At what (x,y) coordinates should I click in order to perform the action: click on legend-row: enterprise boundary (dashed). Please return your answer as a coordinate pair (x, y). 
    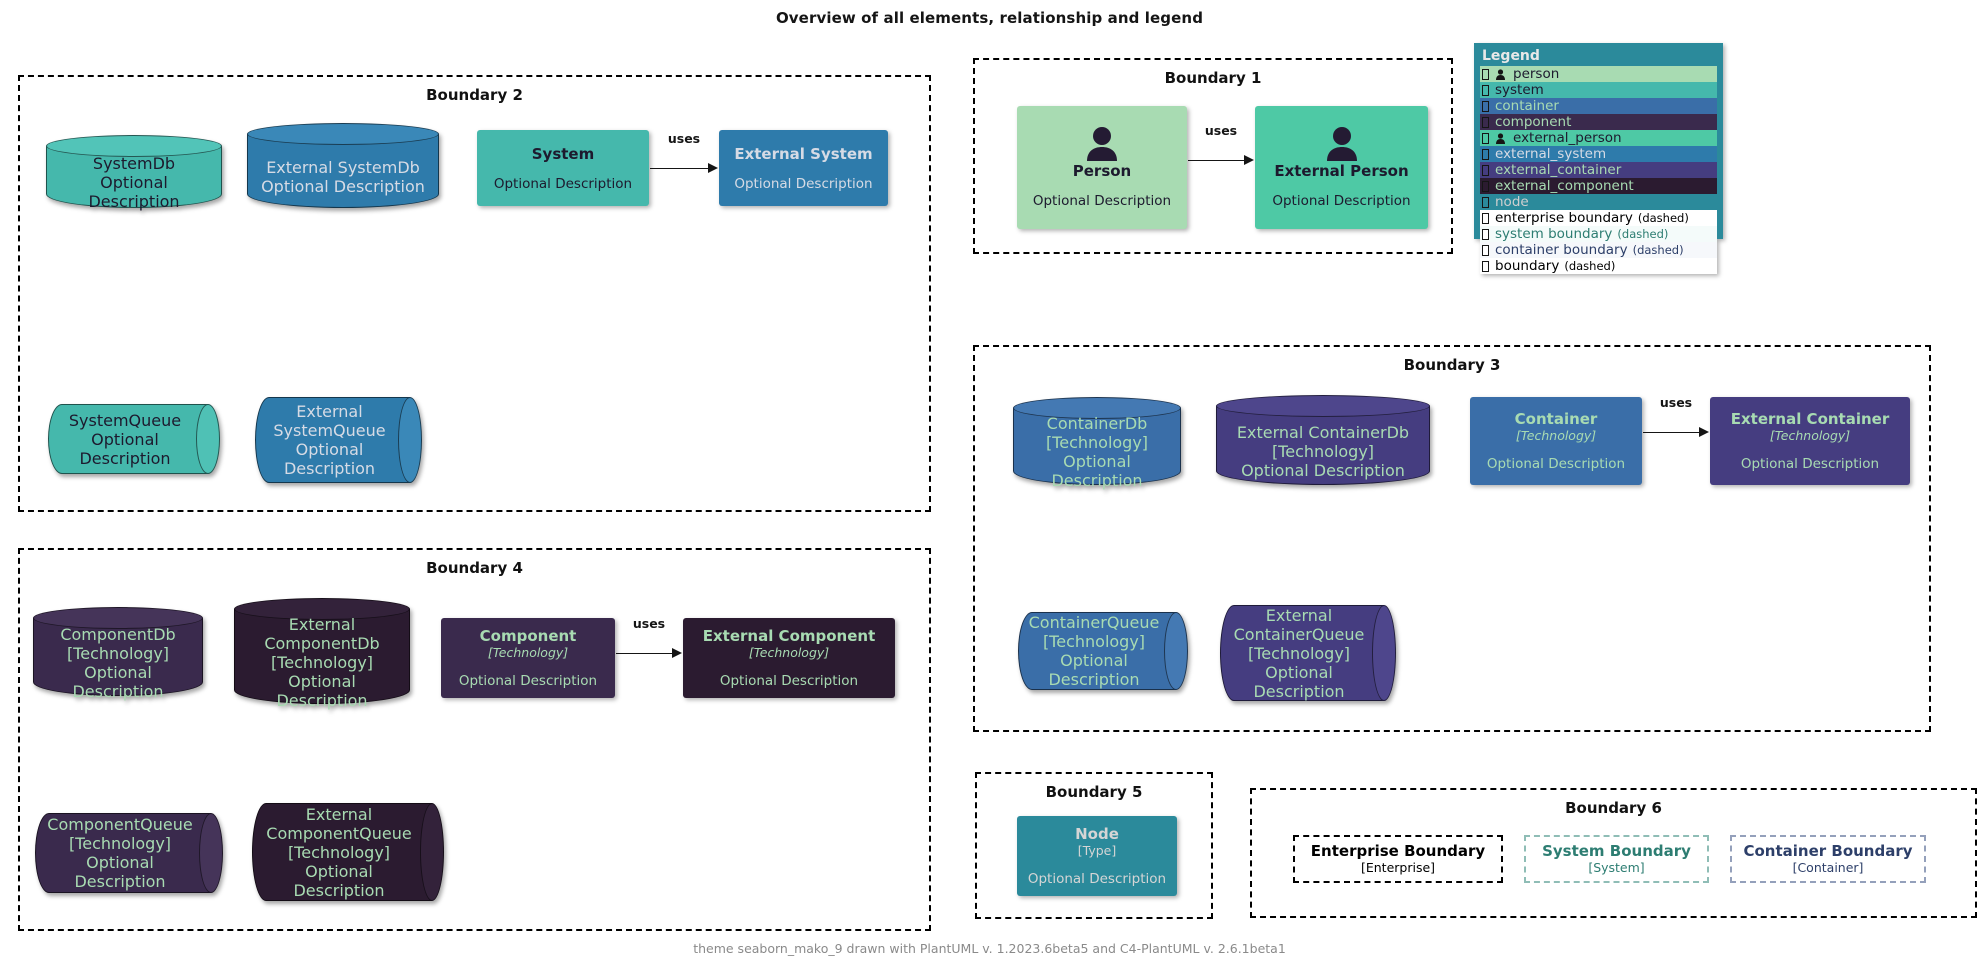
    Looking at the image, I should click on (1598, 218).